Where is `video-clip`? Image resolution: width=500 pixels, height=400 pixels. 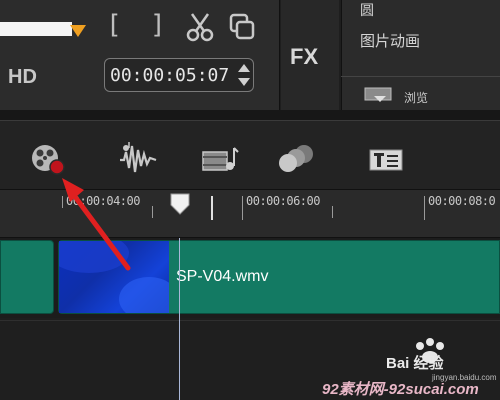 video-clip is located at coordinates (27, 277).